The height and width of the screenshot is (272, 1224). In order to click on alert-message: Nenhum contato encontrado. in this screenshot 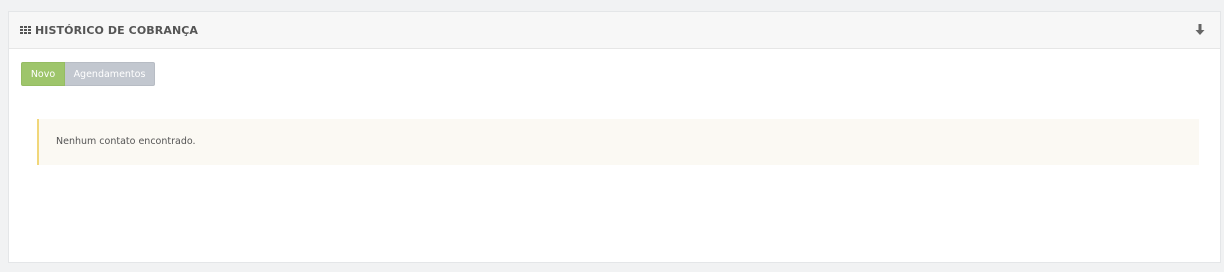, I will do `click(126, 141)`.